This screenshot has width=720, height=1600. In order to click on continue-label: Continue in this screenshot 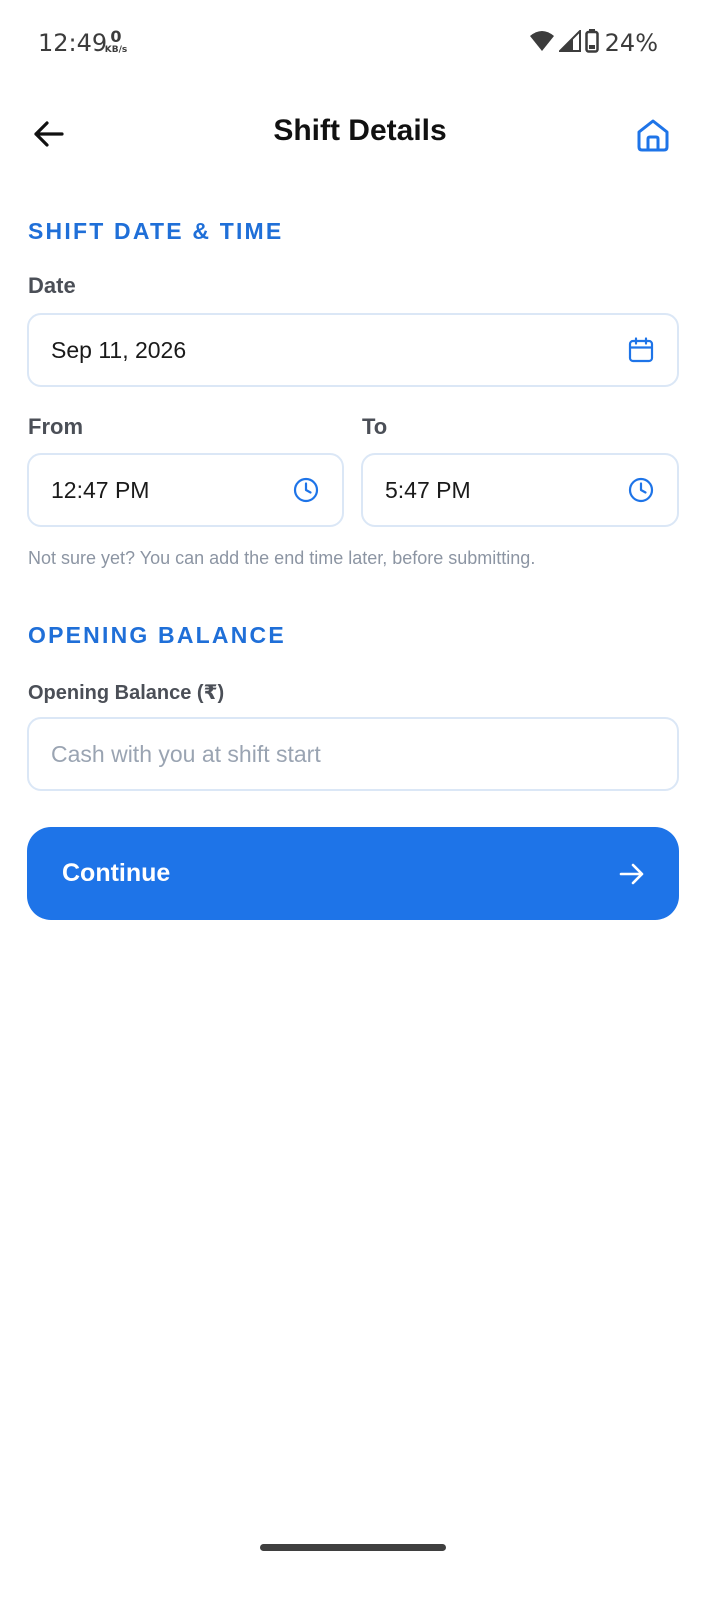, I will do `click(116, 873)`.